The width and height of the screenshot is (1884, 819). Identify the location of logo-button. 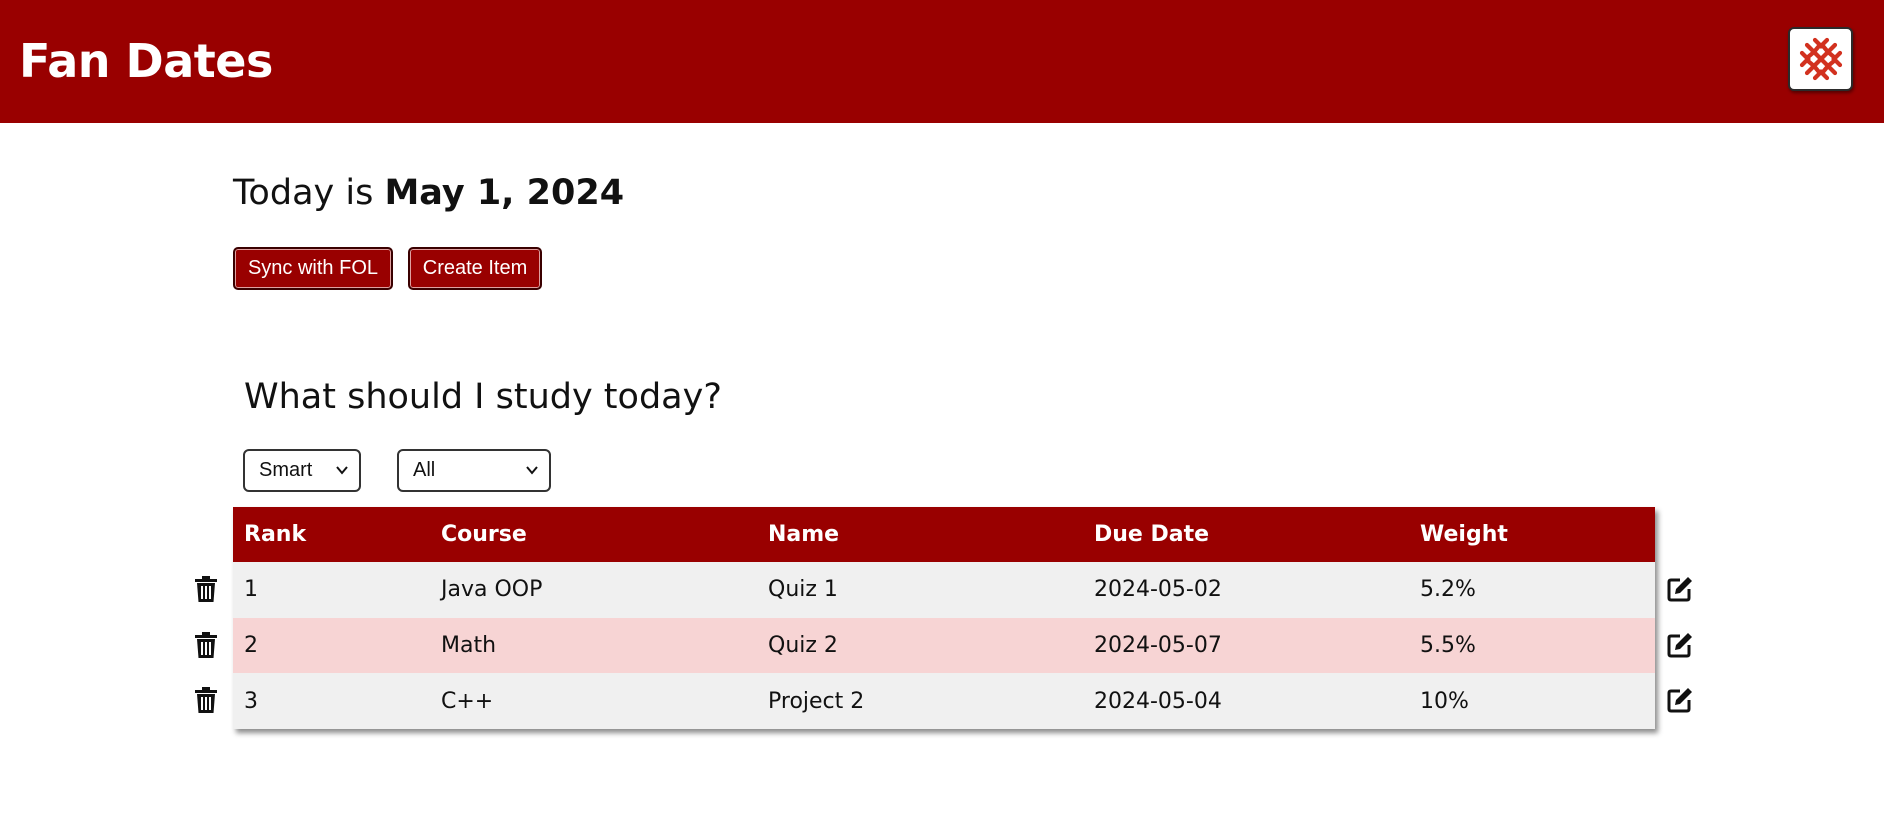
(1820, 59).